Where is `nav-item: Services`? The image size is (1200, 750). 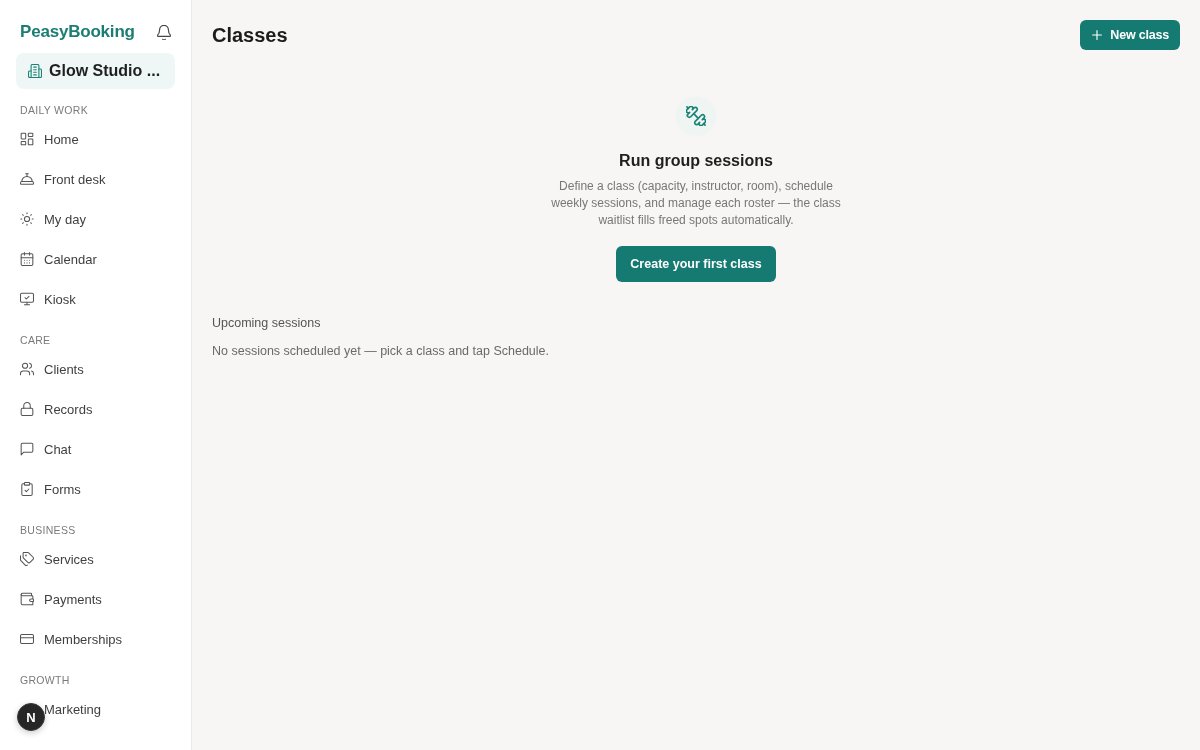
nav-item: Services is located at coordinates (95, 559).